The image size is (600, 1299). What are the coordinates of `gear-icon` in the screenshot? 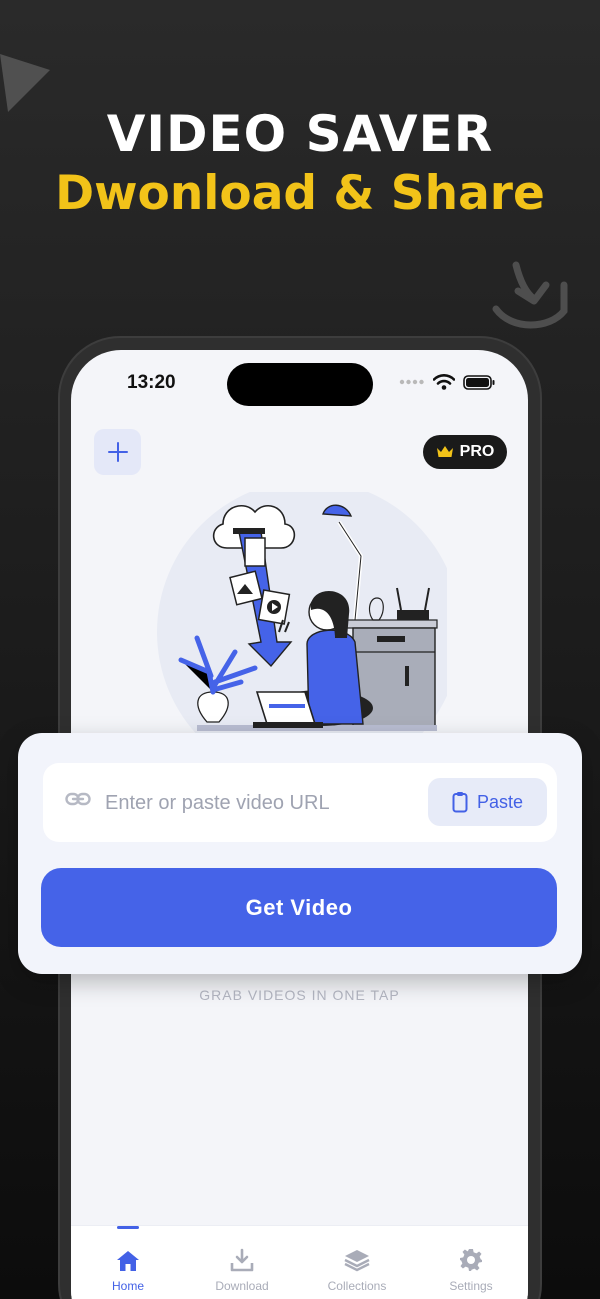 It's located at (471, 1260).